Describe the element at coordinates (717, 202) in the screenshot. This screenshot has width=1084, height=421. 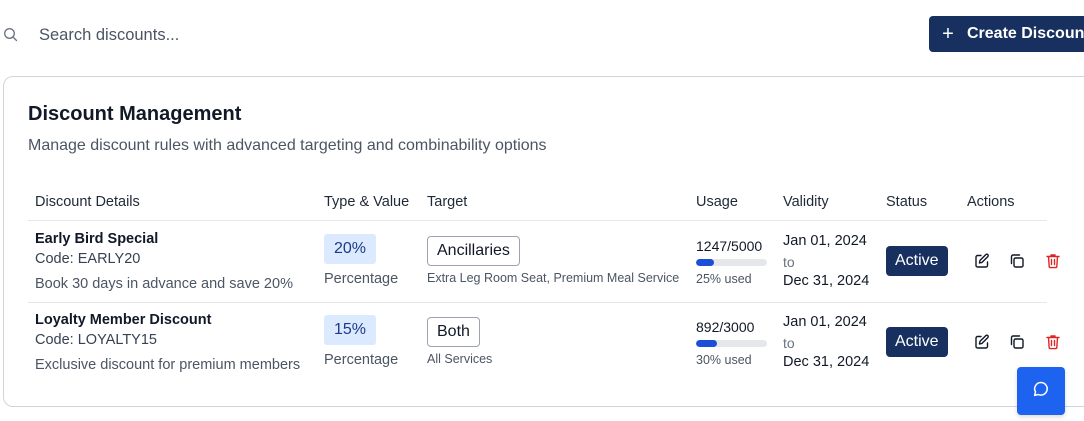
I see `header-usage: Usage` at that location.